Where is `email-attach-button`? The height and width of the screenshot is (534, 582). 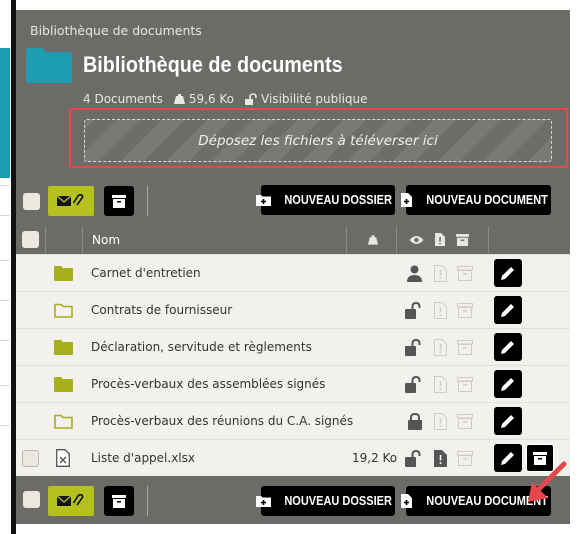 email-attach-button is located at coordinates (71, 201).